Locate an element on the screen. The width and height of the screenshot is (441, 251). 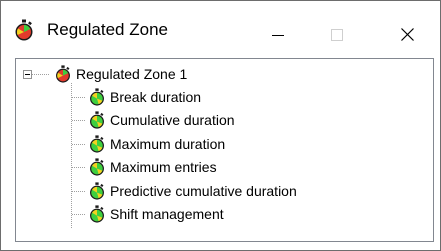
tree-item-predictive-cumulative-duration: Predictive cumulative duration is located at coordinates (233, 191).